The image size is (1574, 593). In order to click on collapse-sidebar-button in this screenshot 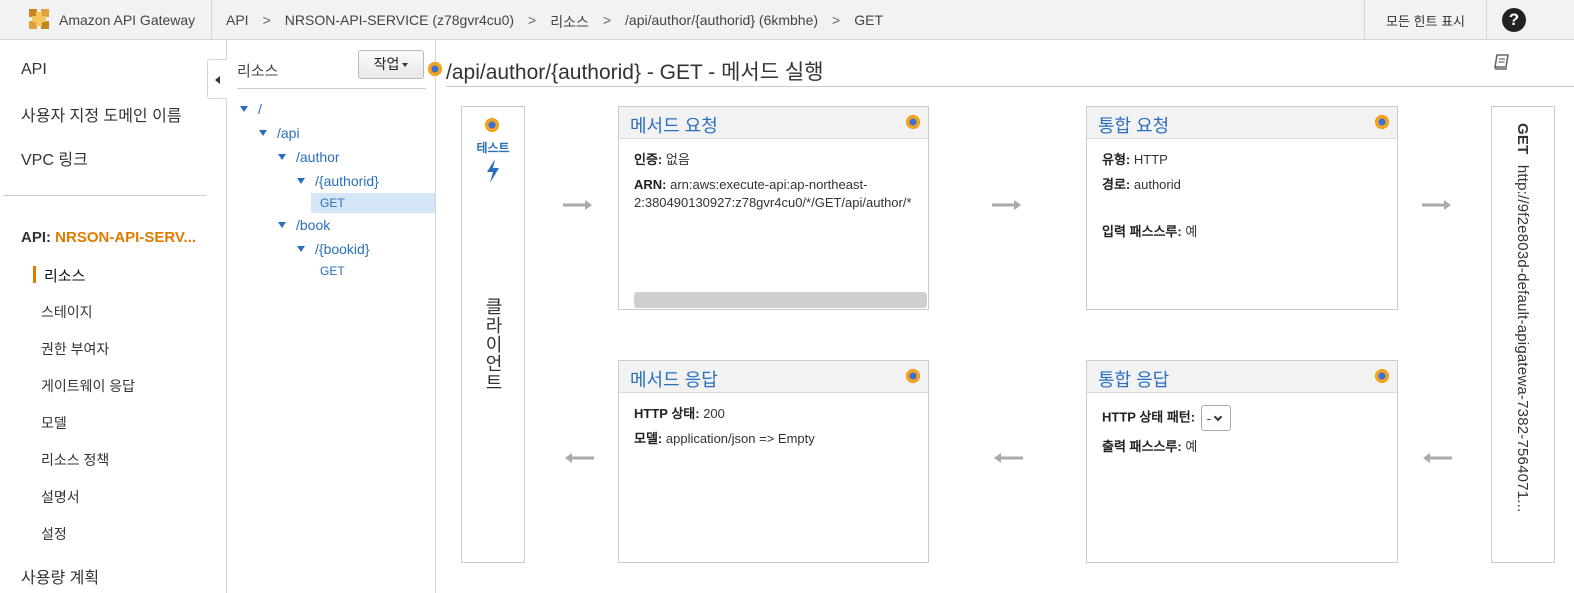, I will do `click(217, 79)`.